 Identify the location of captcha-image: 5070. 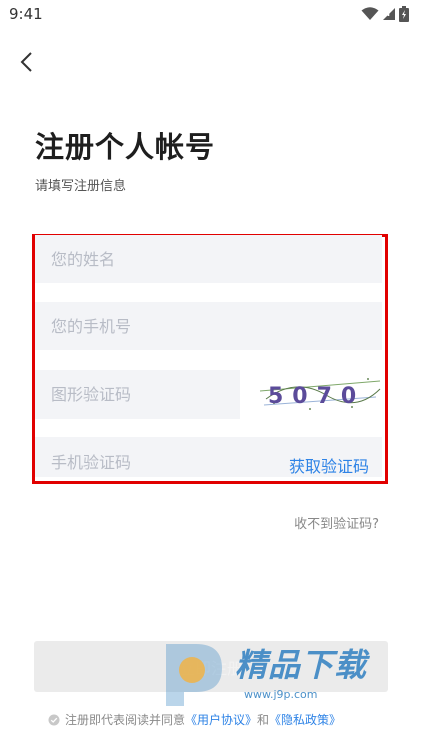
(319, 394).